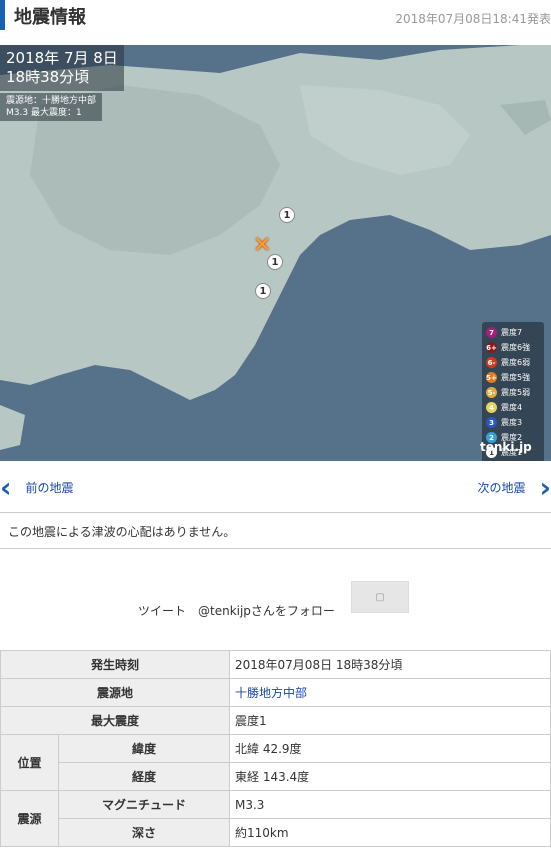  What do you see at coordinates (545, 487) in the screenshot?
I see `chevron-right-icon: ›` at bounding box center [545, 487].